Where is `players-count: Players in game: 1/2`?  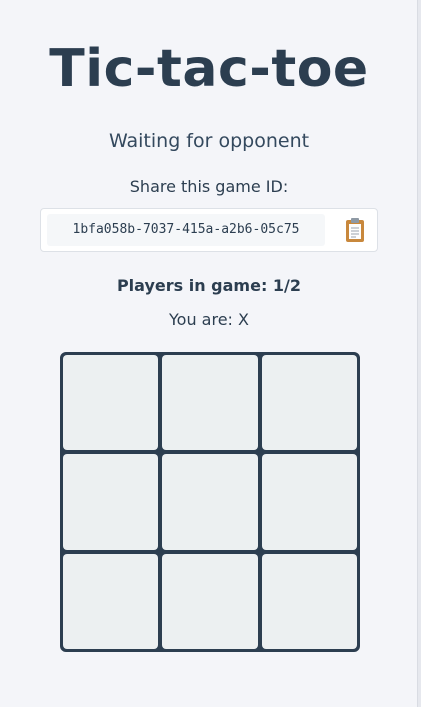
players-count: Players in game: 1/2 is located at coordinates (209, 285).